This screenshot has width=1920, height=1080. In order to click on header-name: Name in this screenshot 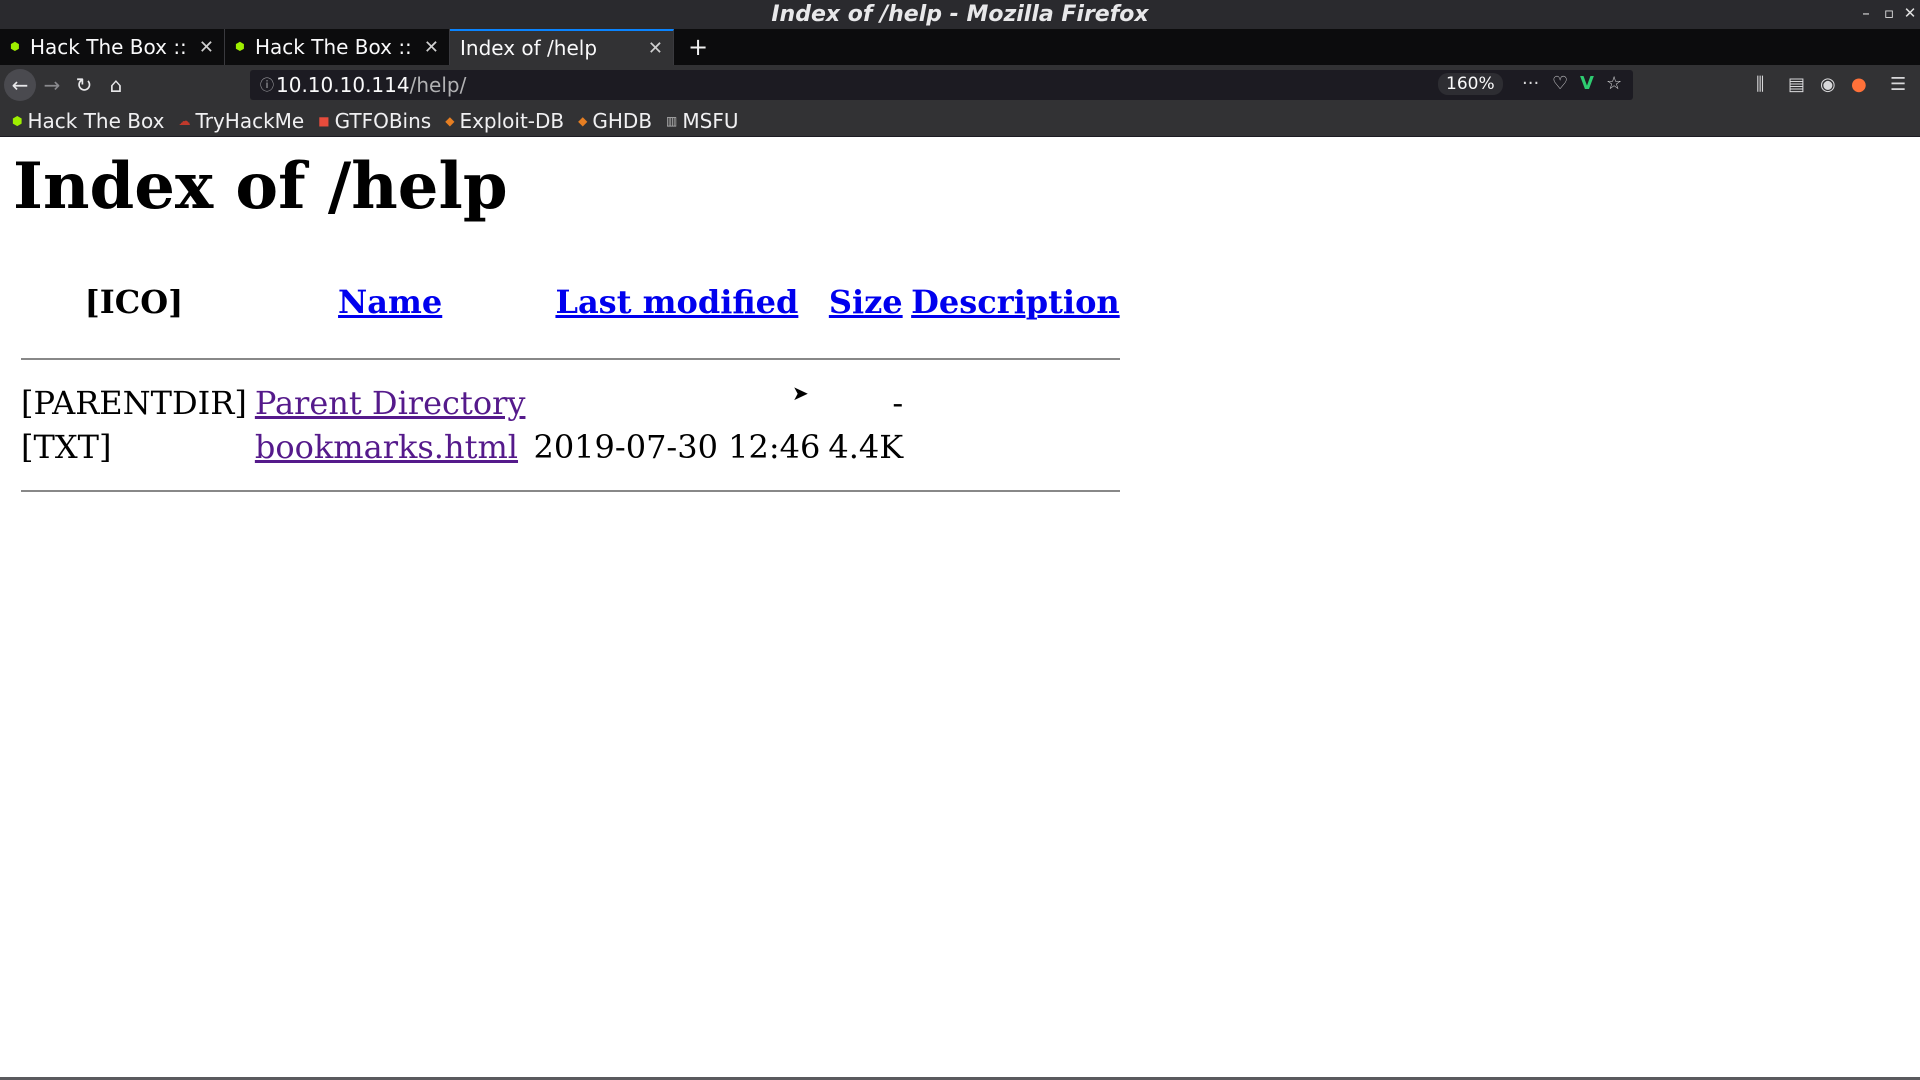, I will do `click(390, 302)`.